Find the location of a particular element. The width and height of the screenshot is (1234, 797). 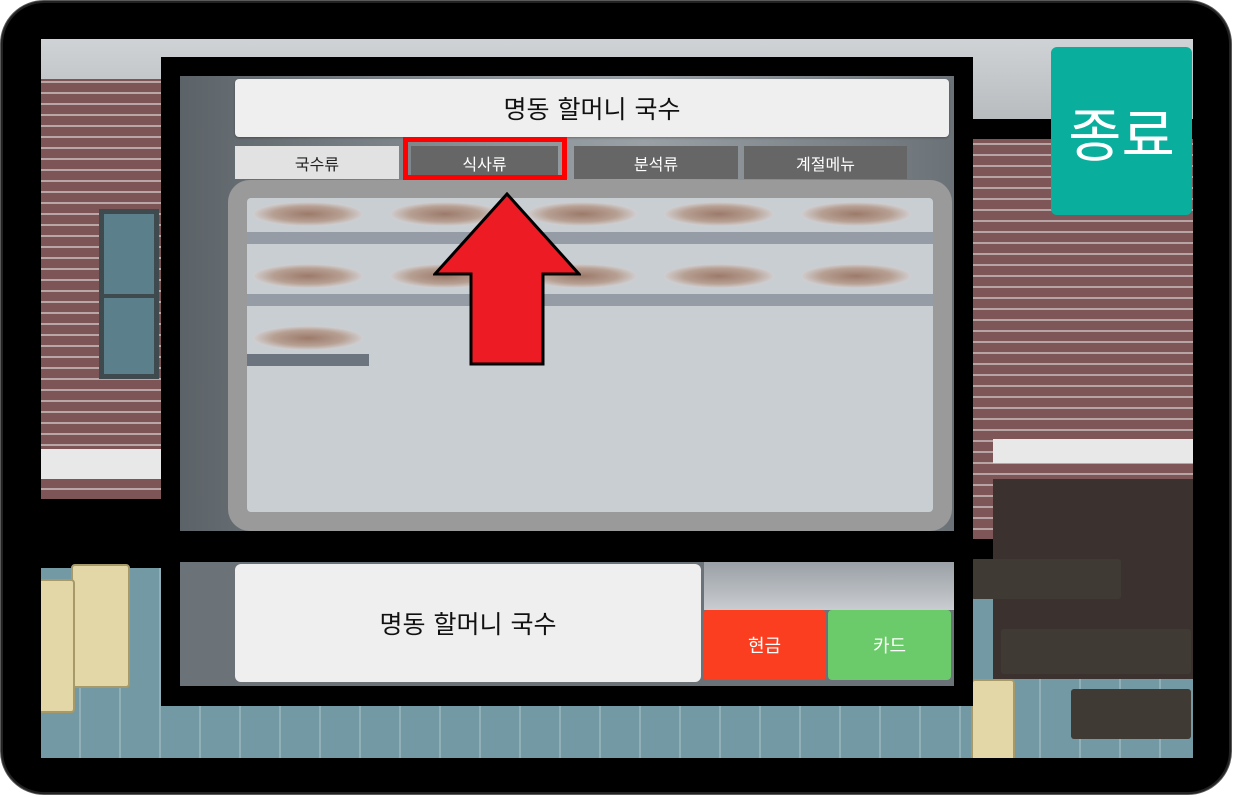

tab-highlight-box is located at coordinates (485, 158).